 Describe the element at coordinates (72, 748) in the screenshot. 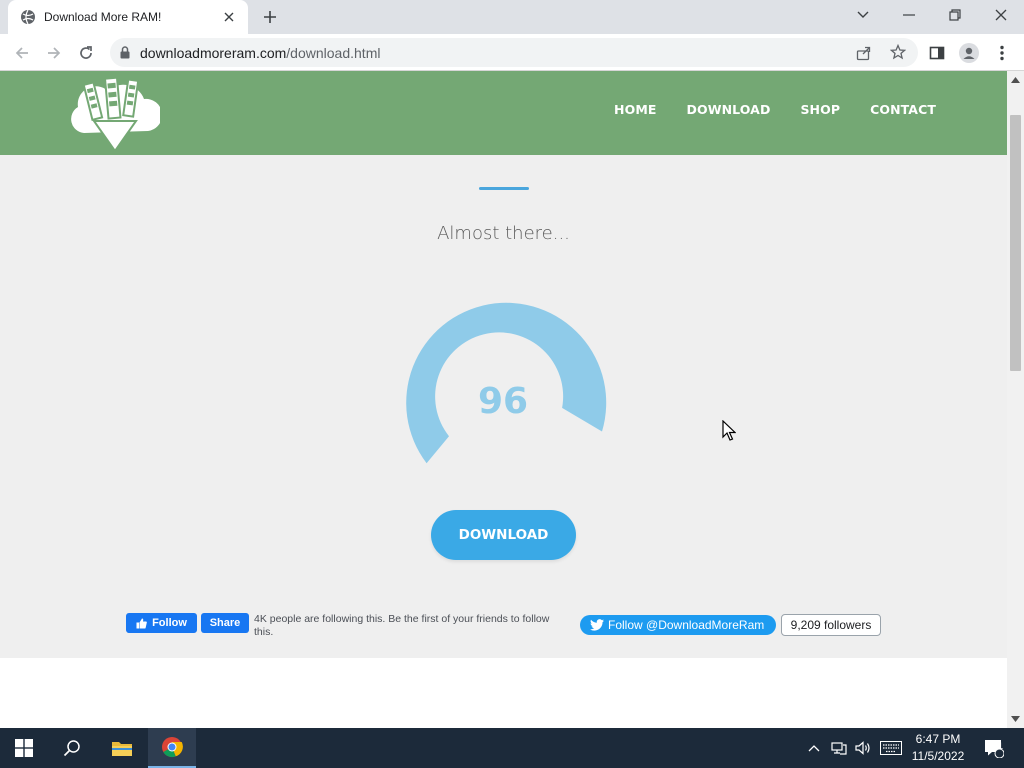

I see `search-icon` at that location.